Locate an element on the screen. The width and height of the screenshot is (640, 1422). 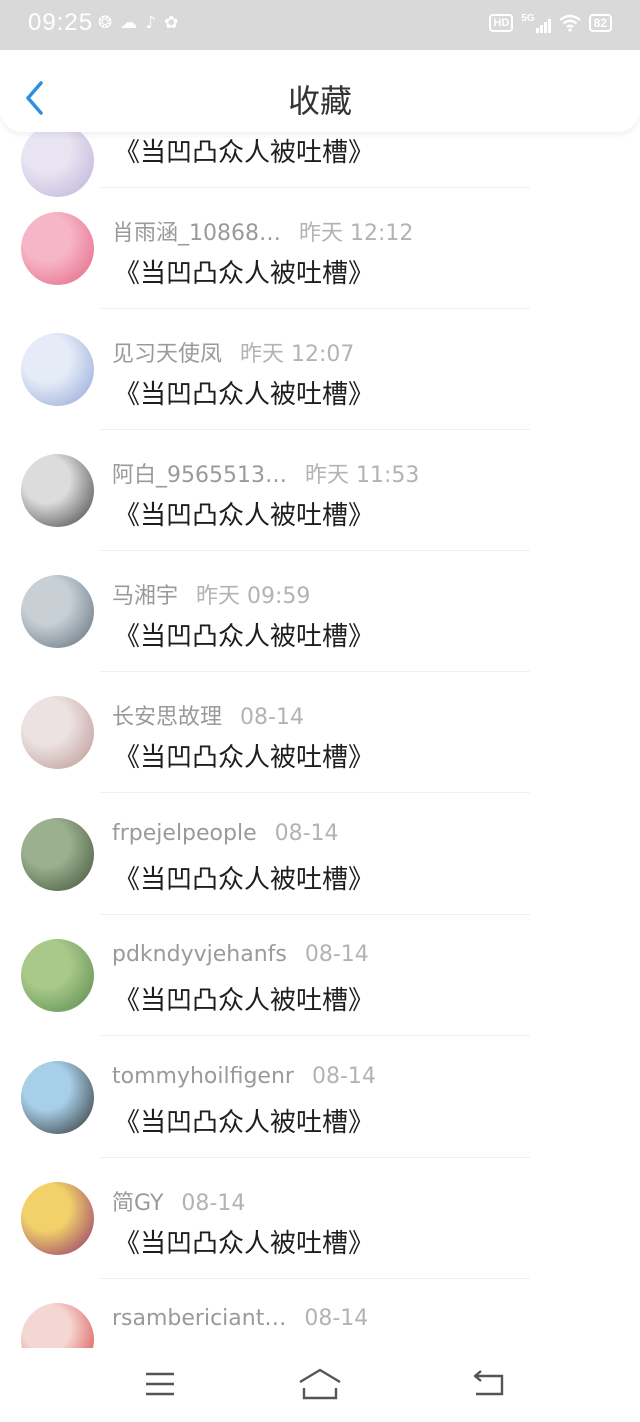
item-meta: pdkndyvjehanfs 08-14 is located at coordinates (240, 954).